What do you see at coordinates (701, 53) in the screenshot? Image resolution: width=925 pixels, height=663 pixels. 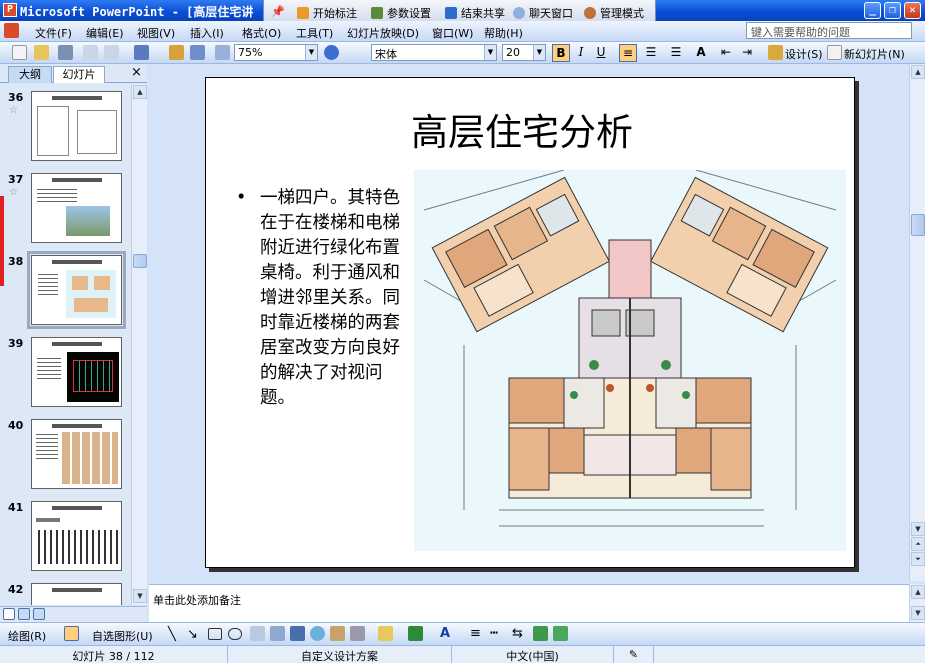 I see `increase-font-button: A` at bounding box center [701, 53].